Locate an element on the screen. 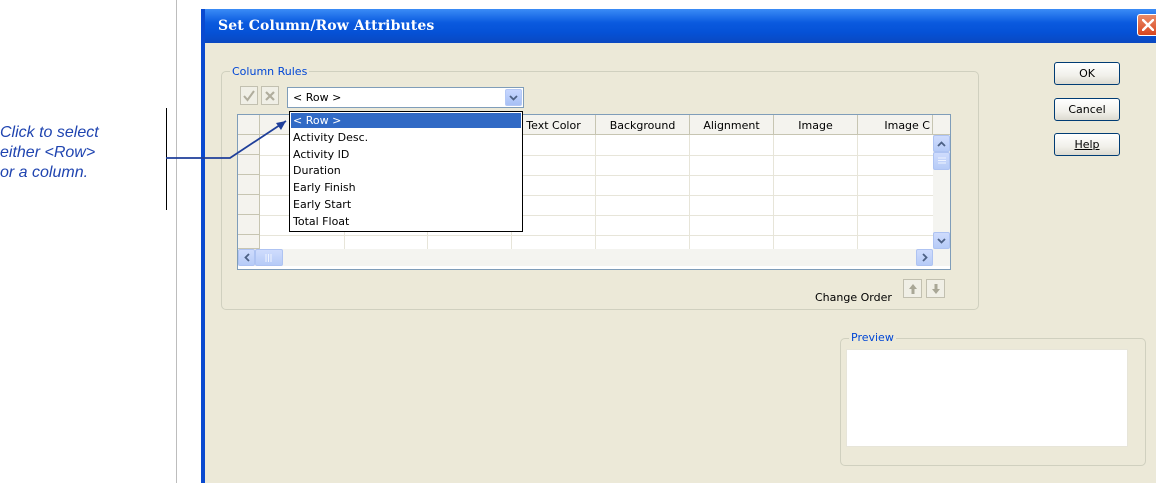 The image size is (1156, 483). help-button: Help is located at coordinates (1087, 144).